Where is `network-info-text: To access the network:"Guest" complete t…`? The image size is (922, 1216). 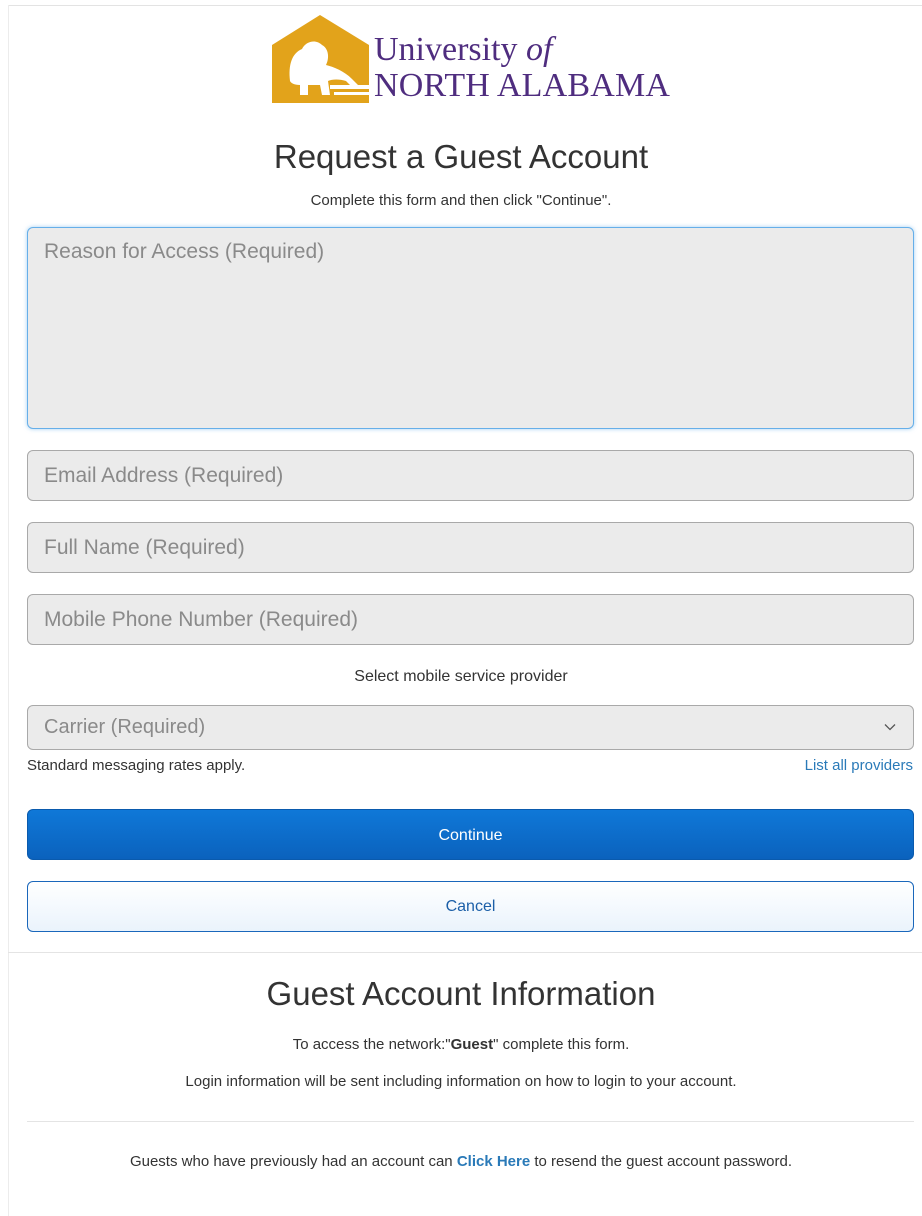
network-info-text: To access the network:"Guest" complete t… is located at coordinates (461, 1044).